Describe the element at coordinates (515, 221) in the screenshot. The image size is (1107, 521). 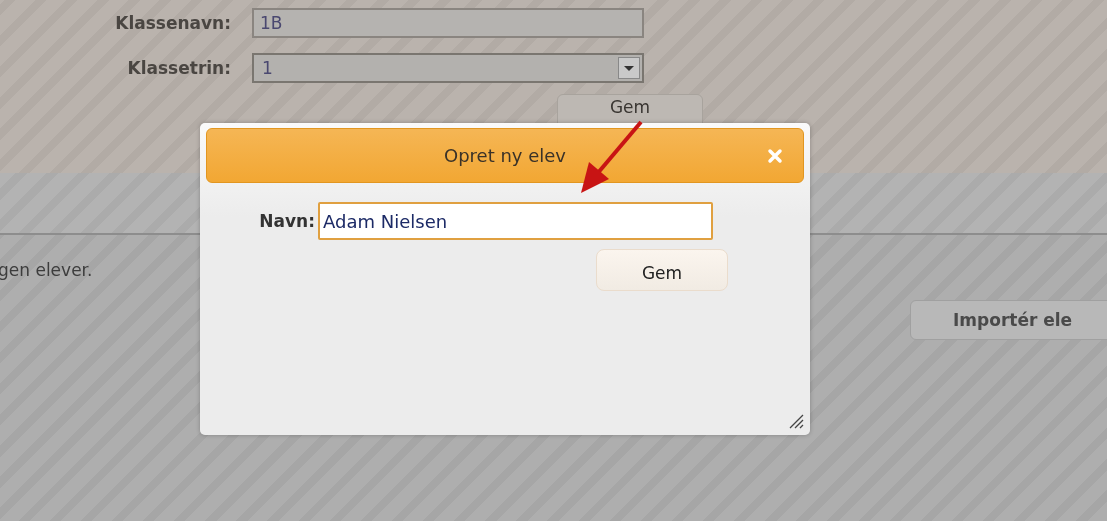
I see `name-field: Adam Nielsen` at that location.